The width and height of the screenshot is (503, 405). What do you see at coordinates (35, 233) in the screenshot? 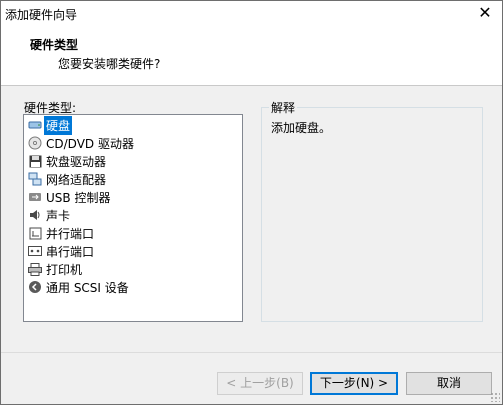
I see `parallel-port-icon` at bounding box center [35, 233].